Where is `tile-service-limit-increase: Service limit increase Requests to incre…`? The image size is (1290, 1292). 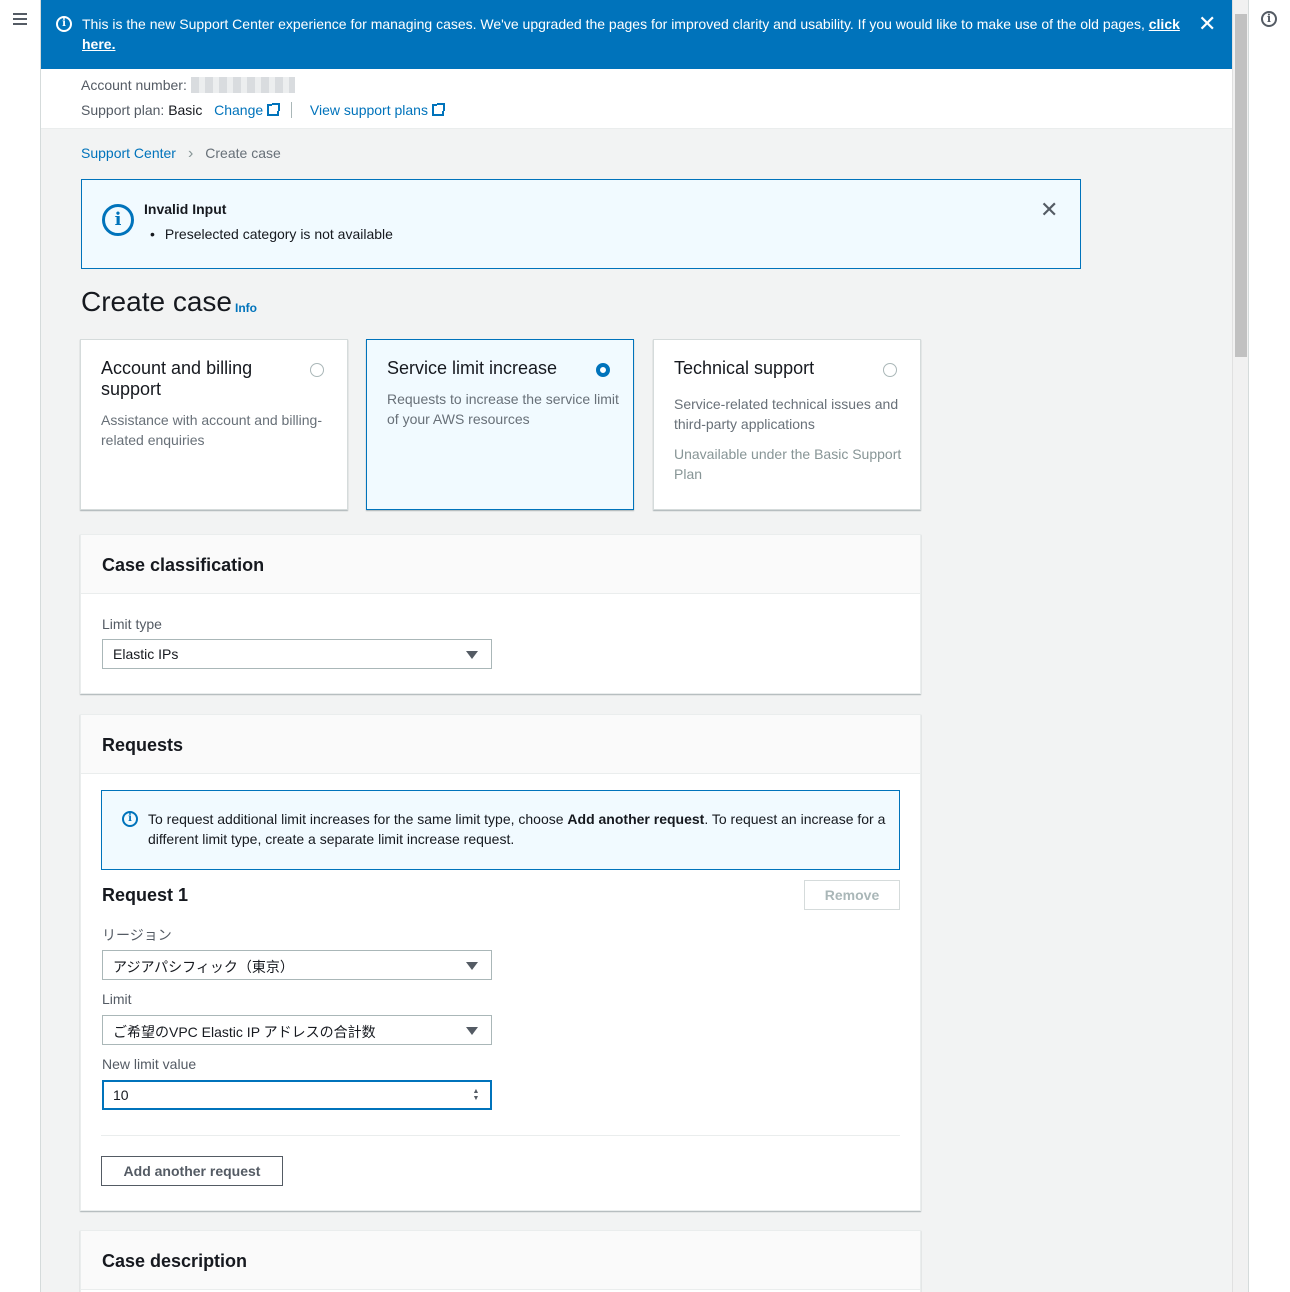 tile-service-limit-increase: Service limit increase Requests to incre… is located at coordinates (500, 424).